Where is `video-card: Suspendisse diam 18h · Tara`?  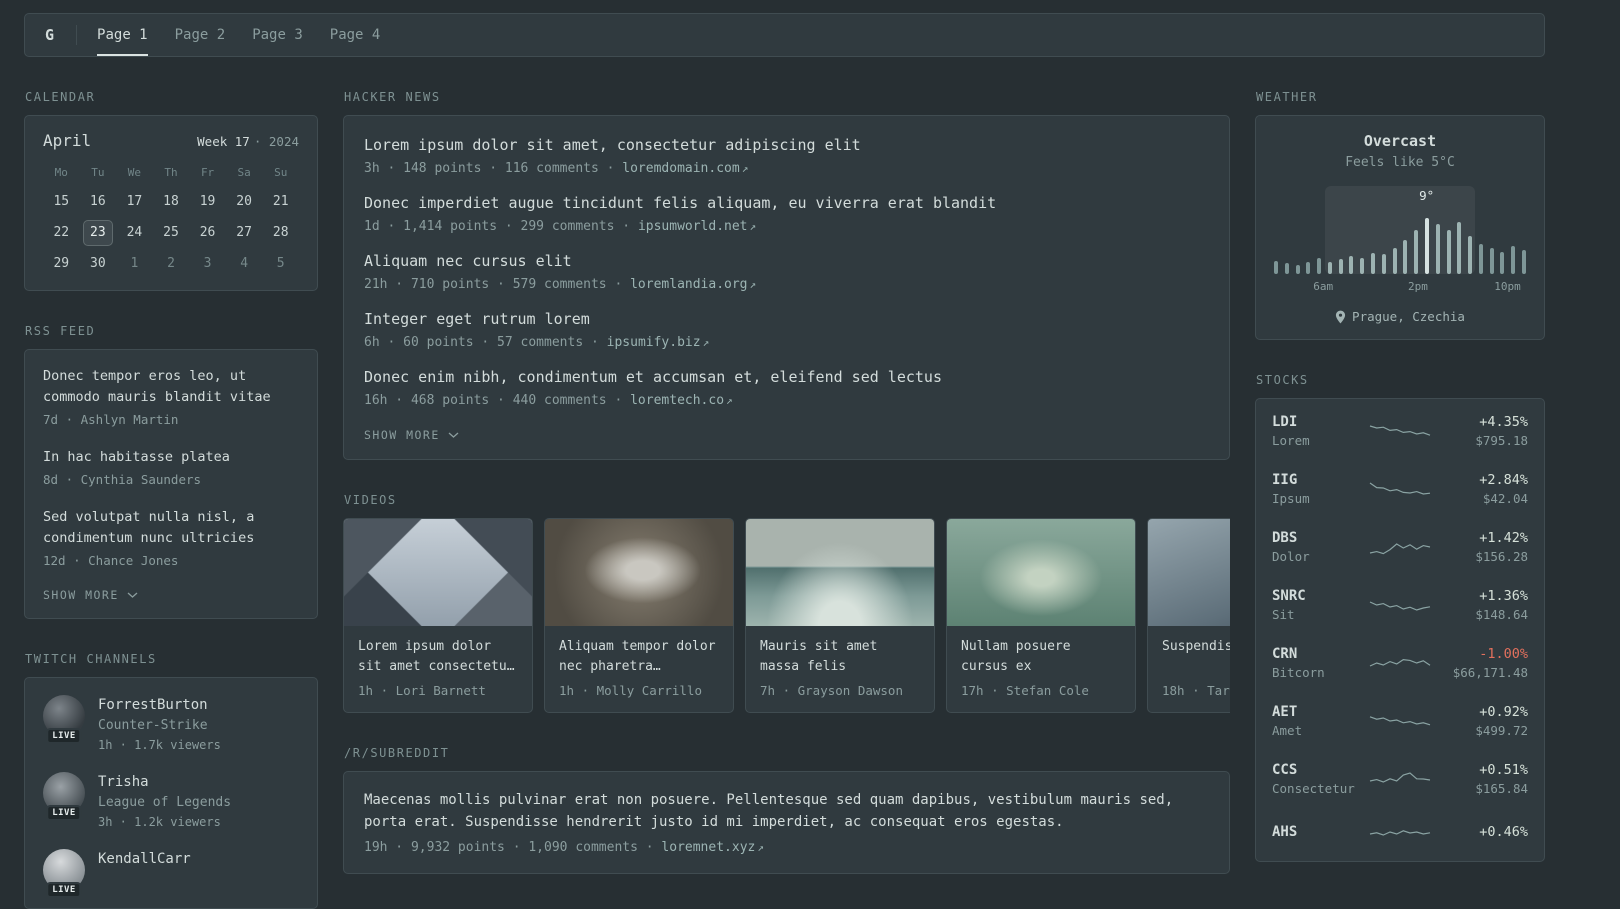 video-card: Suspendisse diam 18h · Tara is located at coordinates (1188, 615).